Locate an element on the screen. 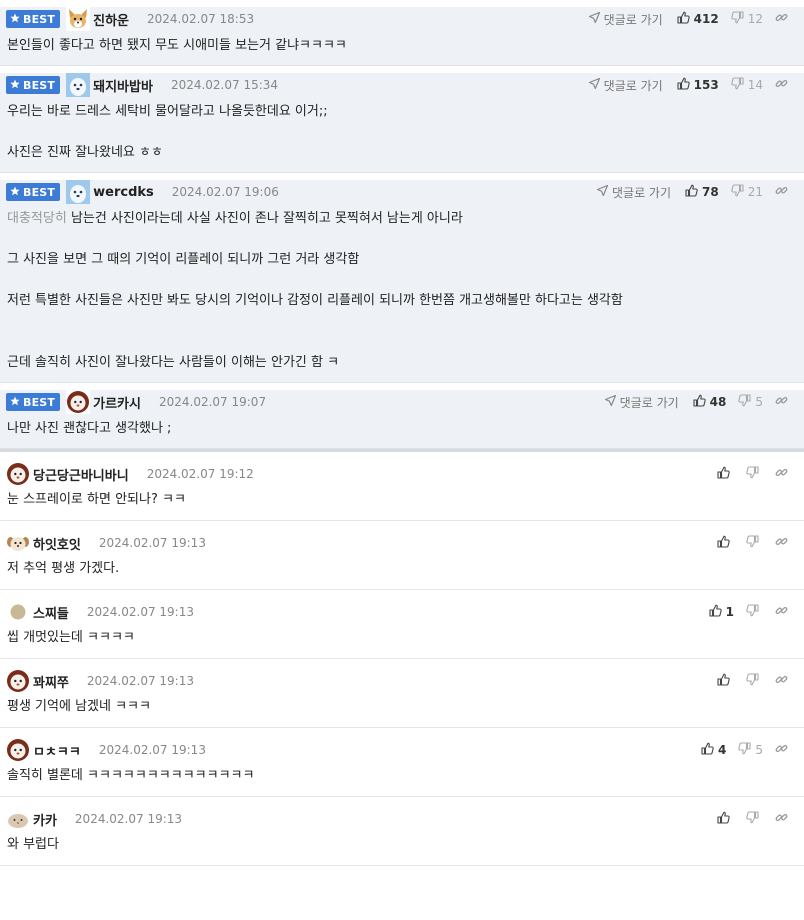 The height and width of the screenshot is (920, 804). author-nickname: 당근당근바니바니 is located at coordinates (81, 474).